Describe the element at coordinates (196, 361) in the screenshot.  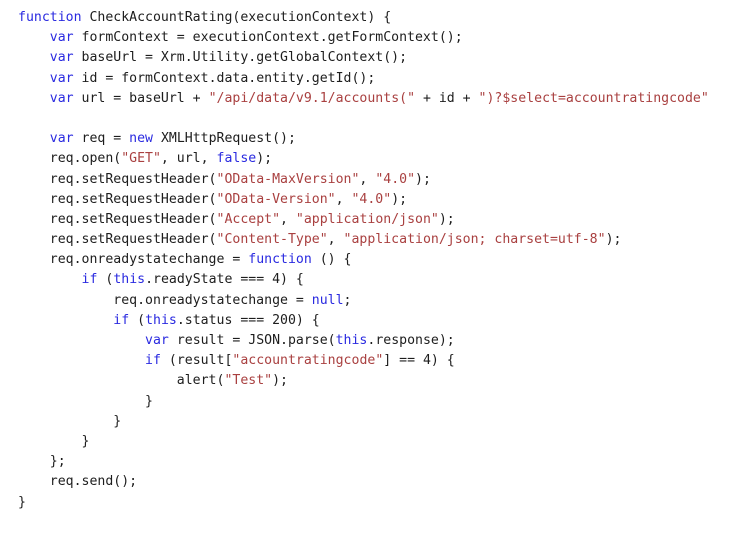
I see `code-token: (result[` at that location.